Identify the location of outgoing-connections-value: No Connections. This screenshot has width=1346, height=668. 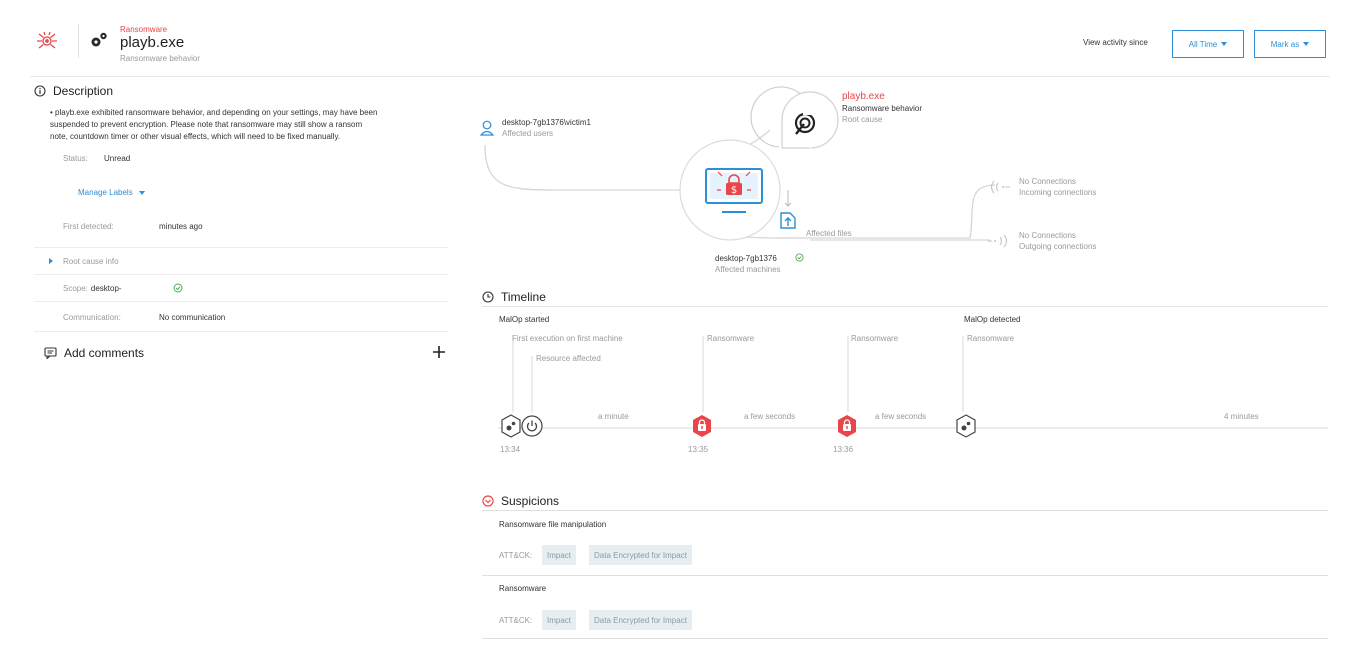
(1047, 235).